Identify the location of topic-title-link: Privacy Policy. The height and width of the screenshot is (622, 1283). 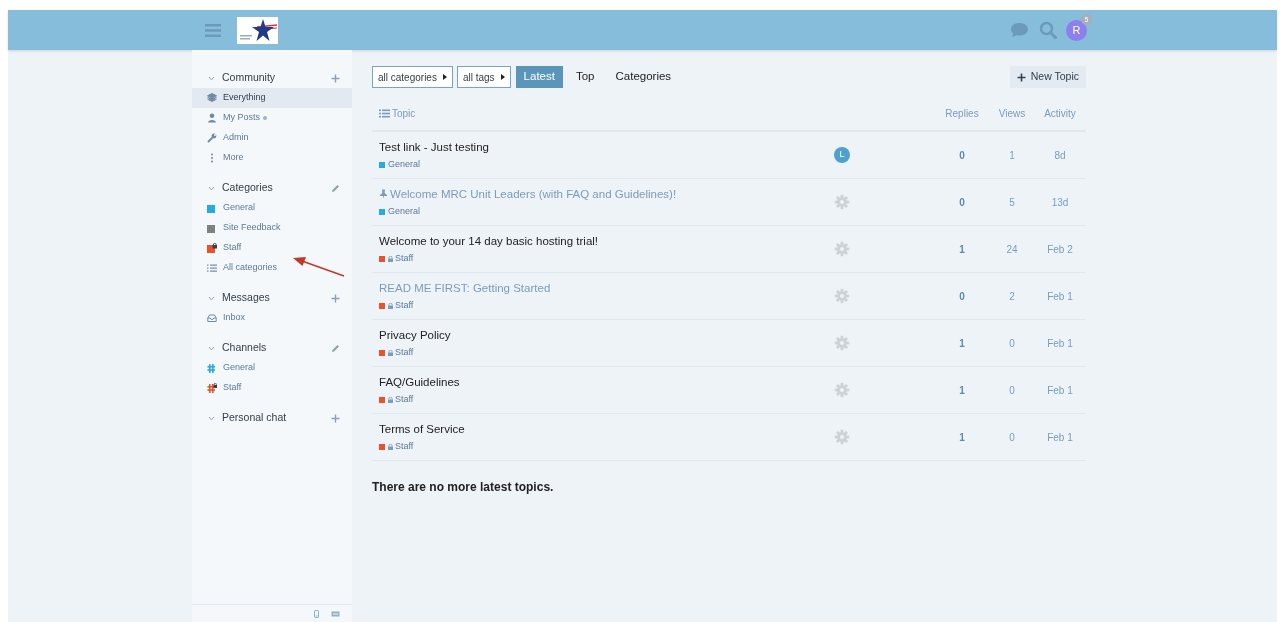
(415, 335).